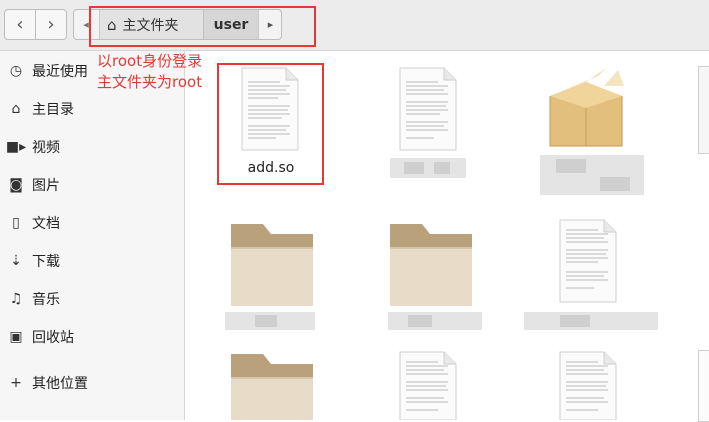  I want to click on home-icon: ⌂, so click(16, 109).